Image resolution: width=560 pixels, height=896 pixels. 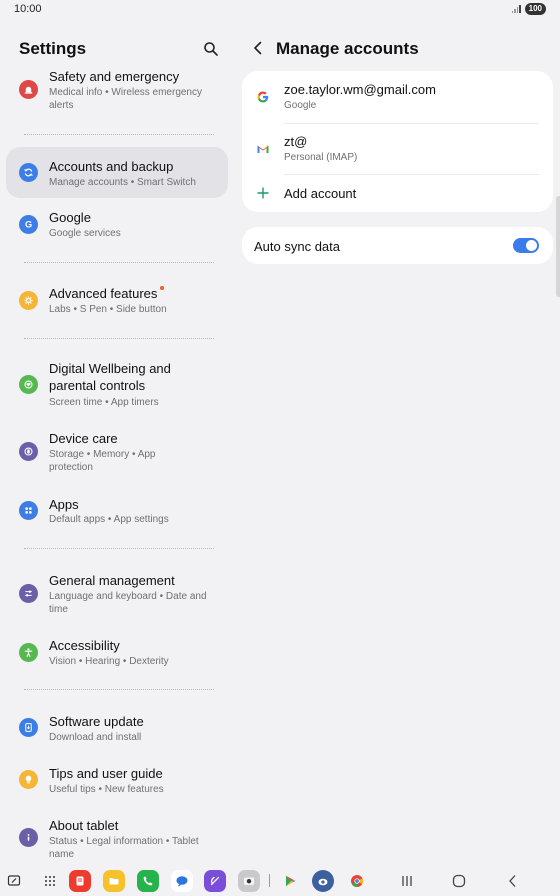 I want to click on edit-screen-icon, so click(x=14, y=880).